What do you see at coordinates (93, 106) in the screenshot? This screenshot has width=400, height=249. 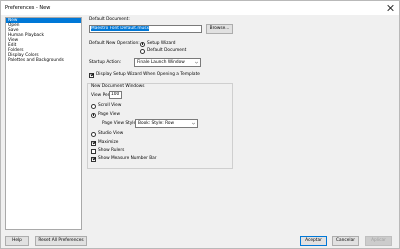 I see `scroll-view-radio` at bounding box center [93, 106].